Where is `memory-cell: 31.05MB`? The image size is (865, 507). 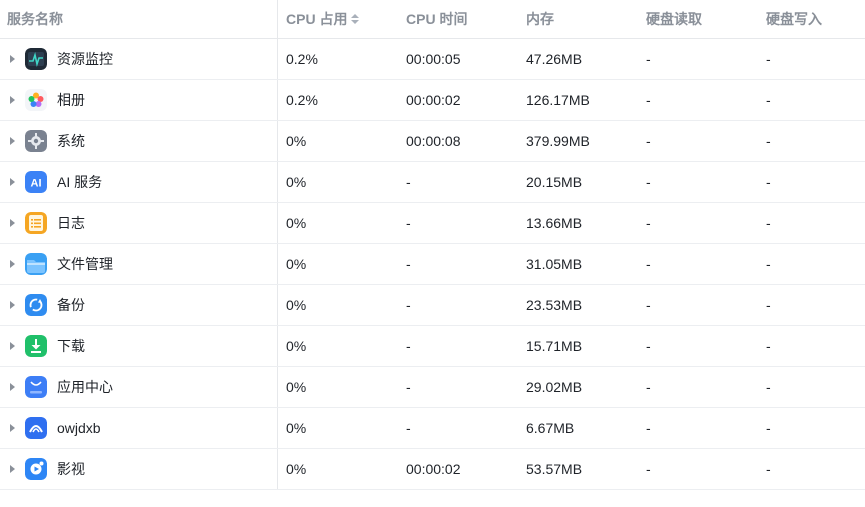
memory-cell: 31.05MB is located at coordinates (578, 264).